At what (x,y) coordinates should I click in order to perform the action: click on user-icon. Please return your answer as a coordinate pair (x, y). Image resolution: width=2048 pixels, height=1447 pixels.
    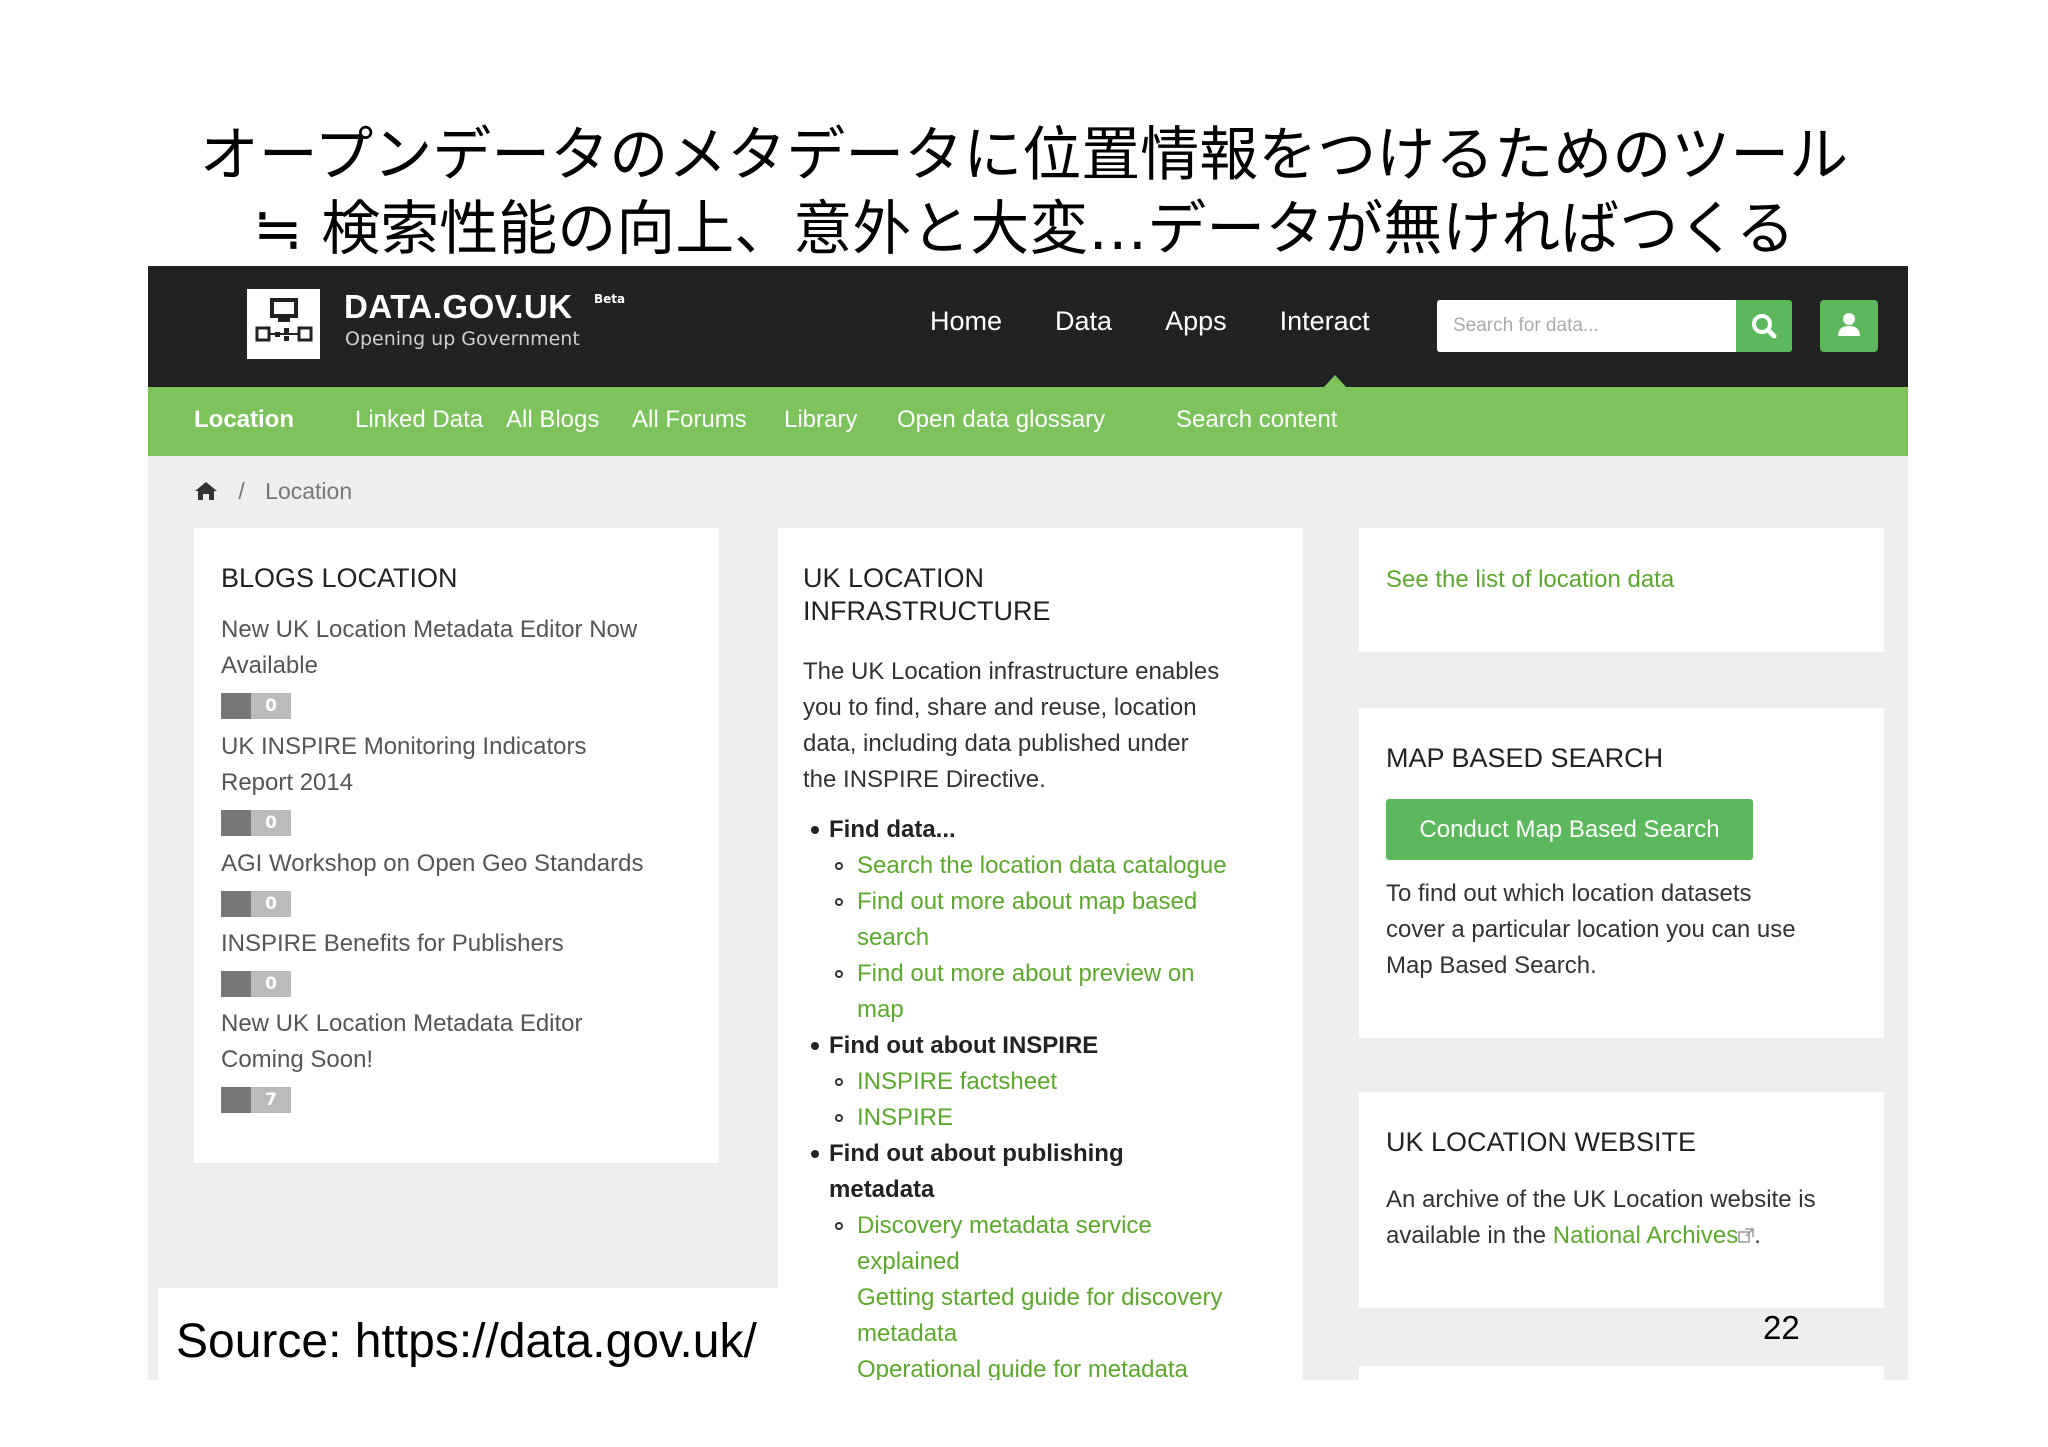
    Looking at the image, I should click on (1849, 324).